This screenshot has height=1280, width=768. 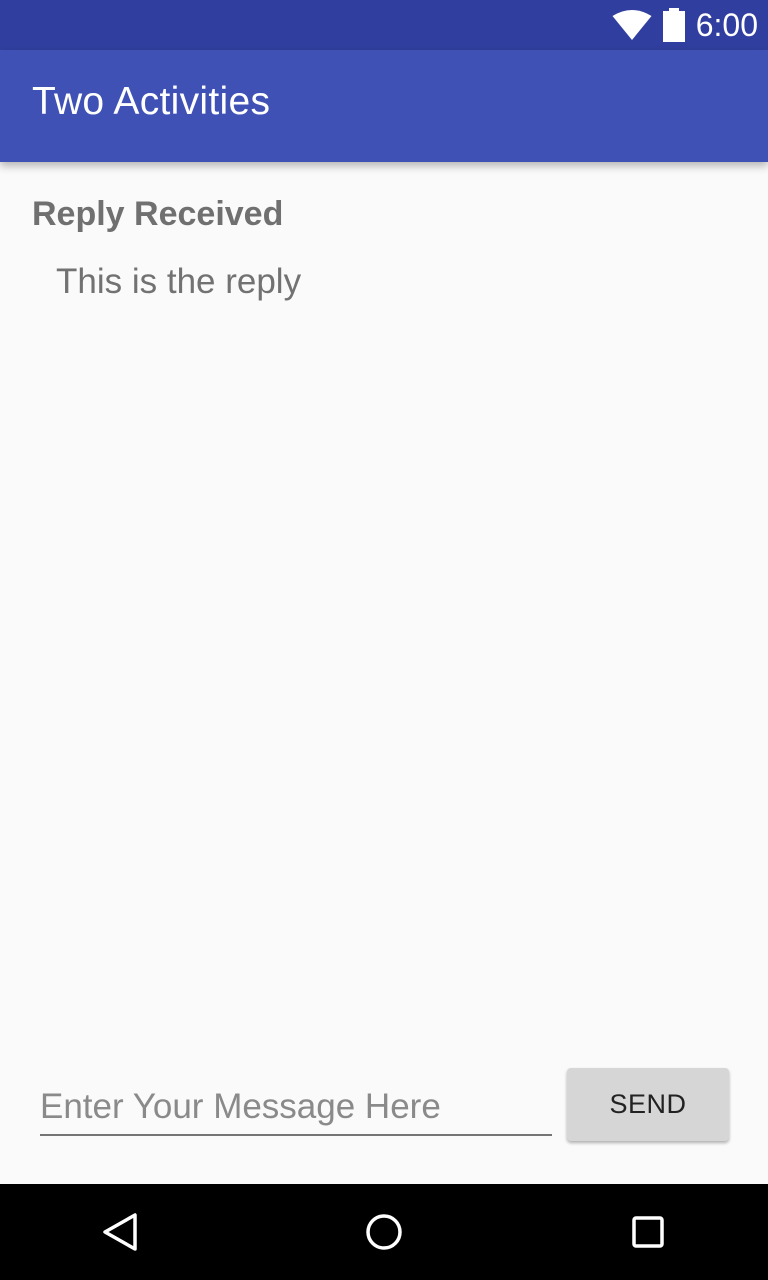 I want to click on reply-header: Reply Received, so click(x=158, y=214).